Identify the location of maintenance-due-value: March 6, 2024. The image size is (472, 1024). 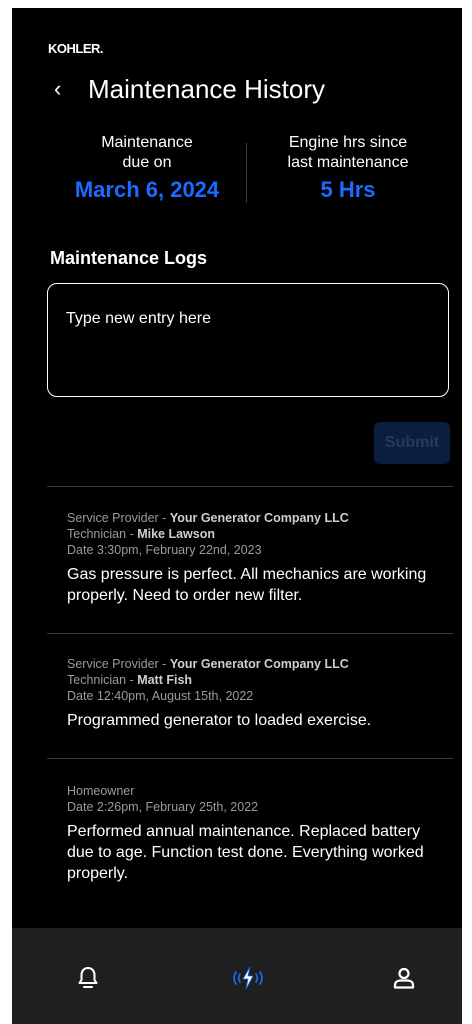
(147, 189).